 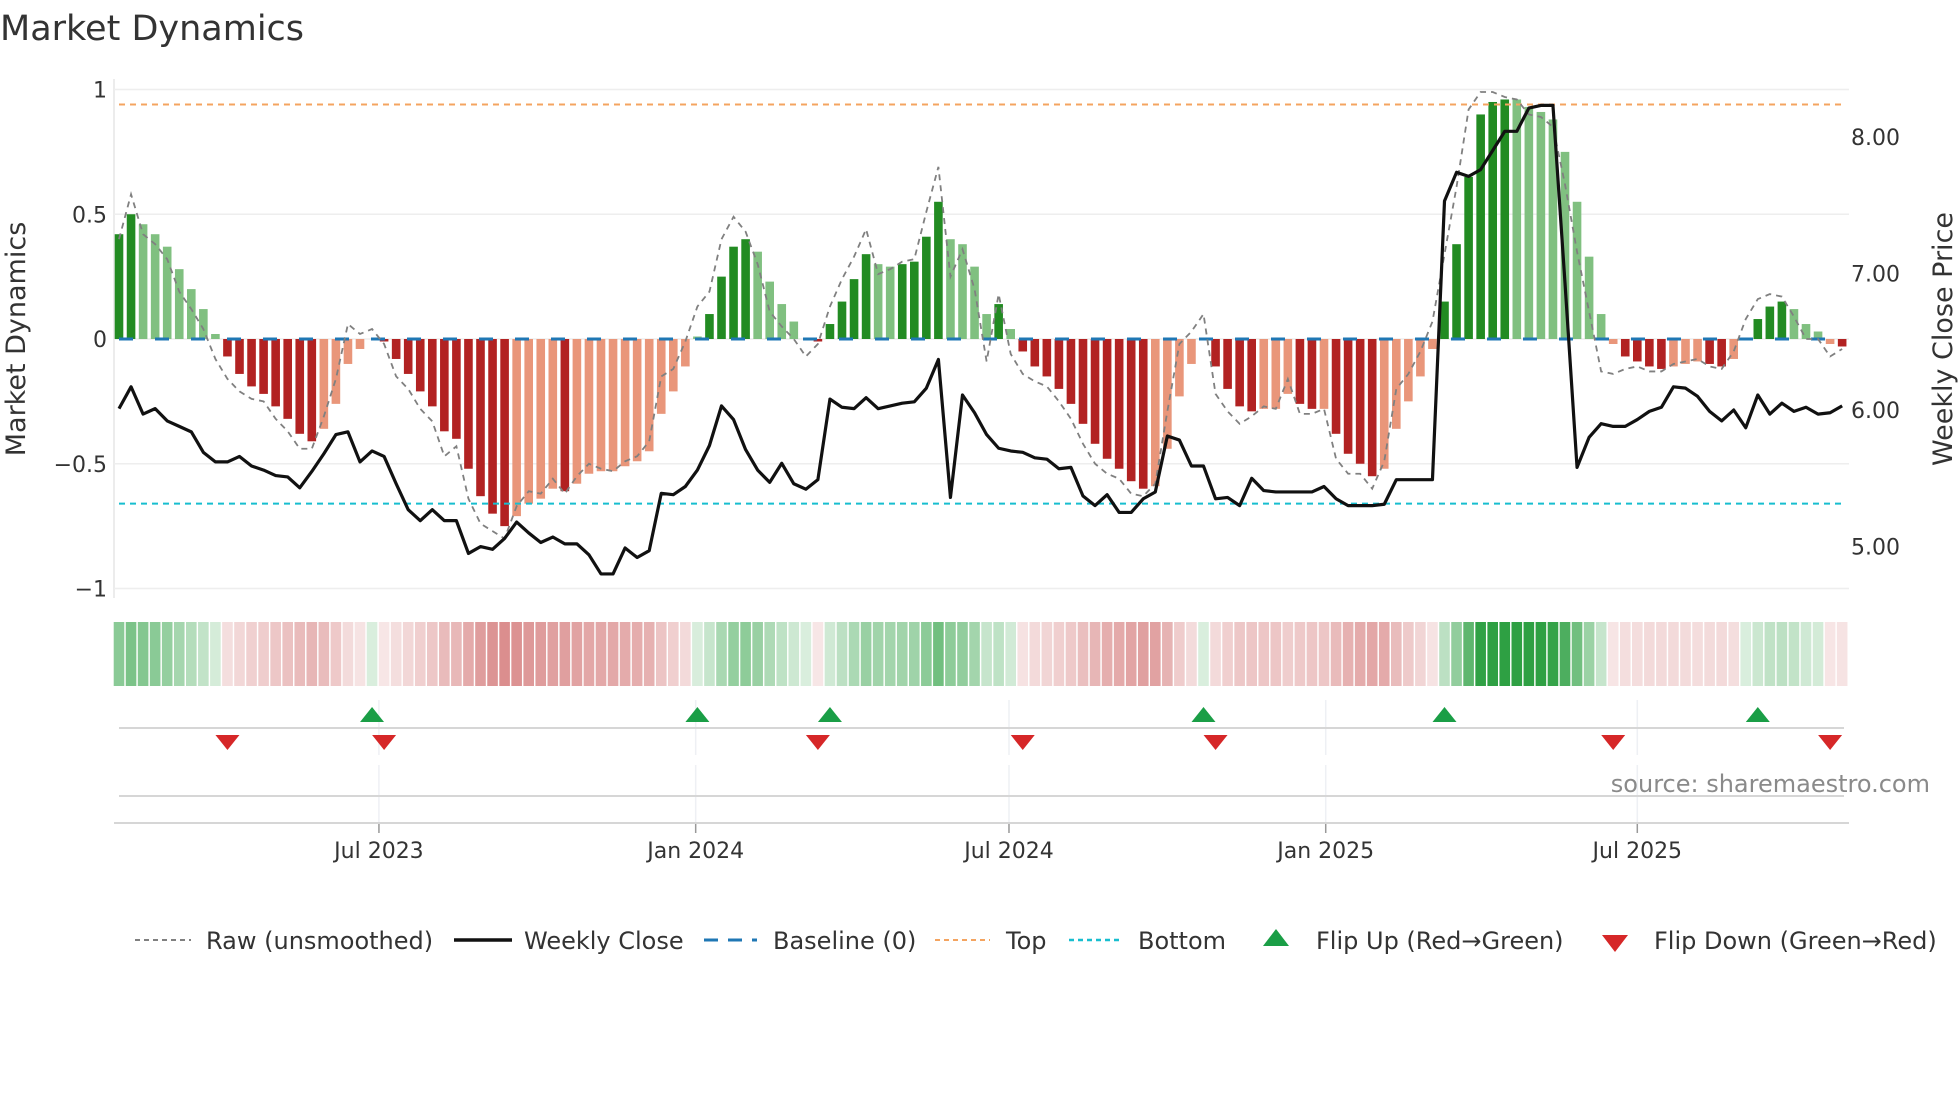 I want to click on x-tick-label: Jul 2025, so click(x=1637, y=851).